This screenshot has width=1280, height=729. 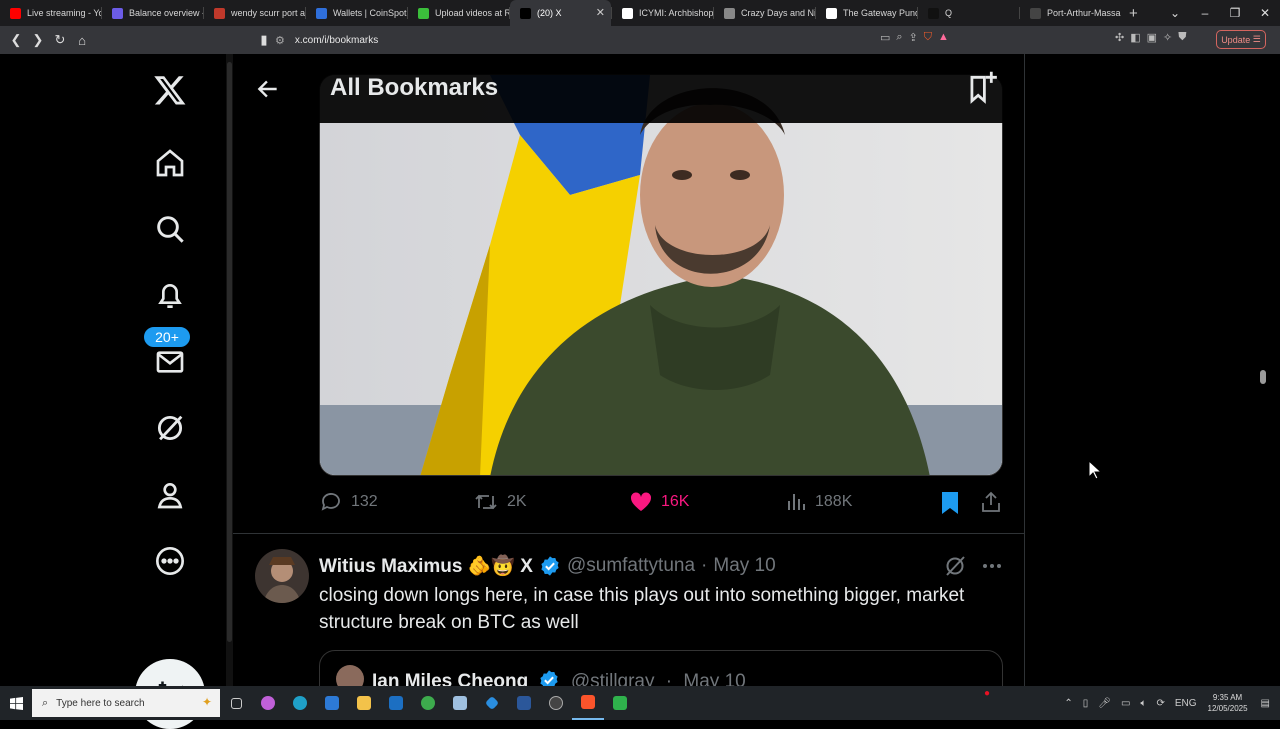 I want to click on more-options-circle-icon, so click(x=170, y=561).